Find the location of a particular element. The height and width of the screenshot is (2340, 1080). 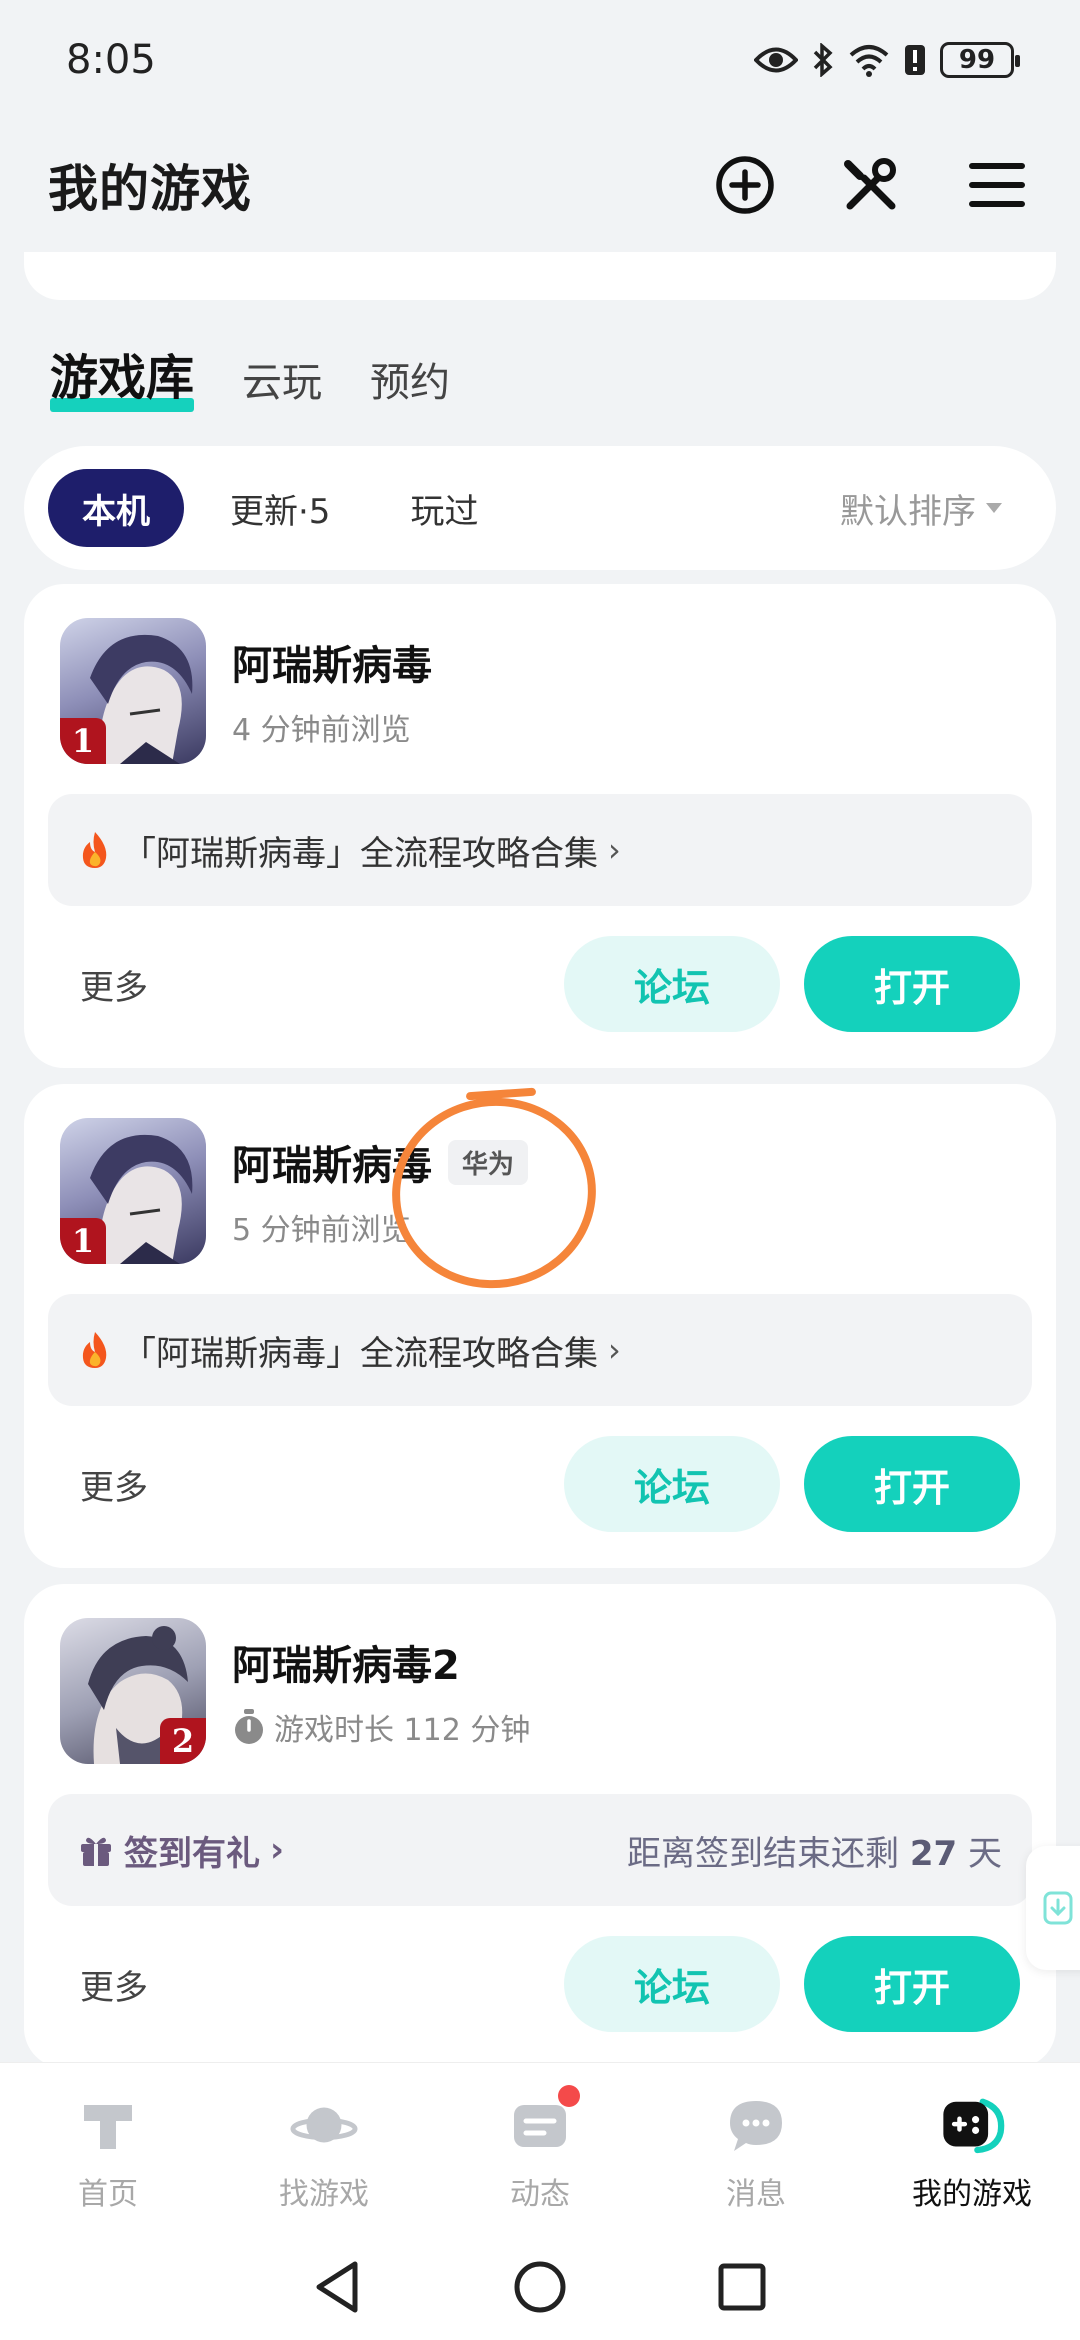

game-name-text: 阿瑞斯病毒 is located at coordinates (332, 666).